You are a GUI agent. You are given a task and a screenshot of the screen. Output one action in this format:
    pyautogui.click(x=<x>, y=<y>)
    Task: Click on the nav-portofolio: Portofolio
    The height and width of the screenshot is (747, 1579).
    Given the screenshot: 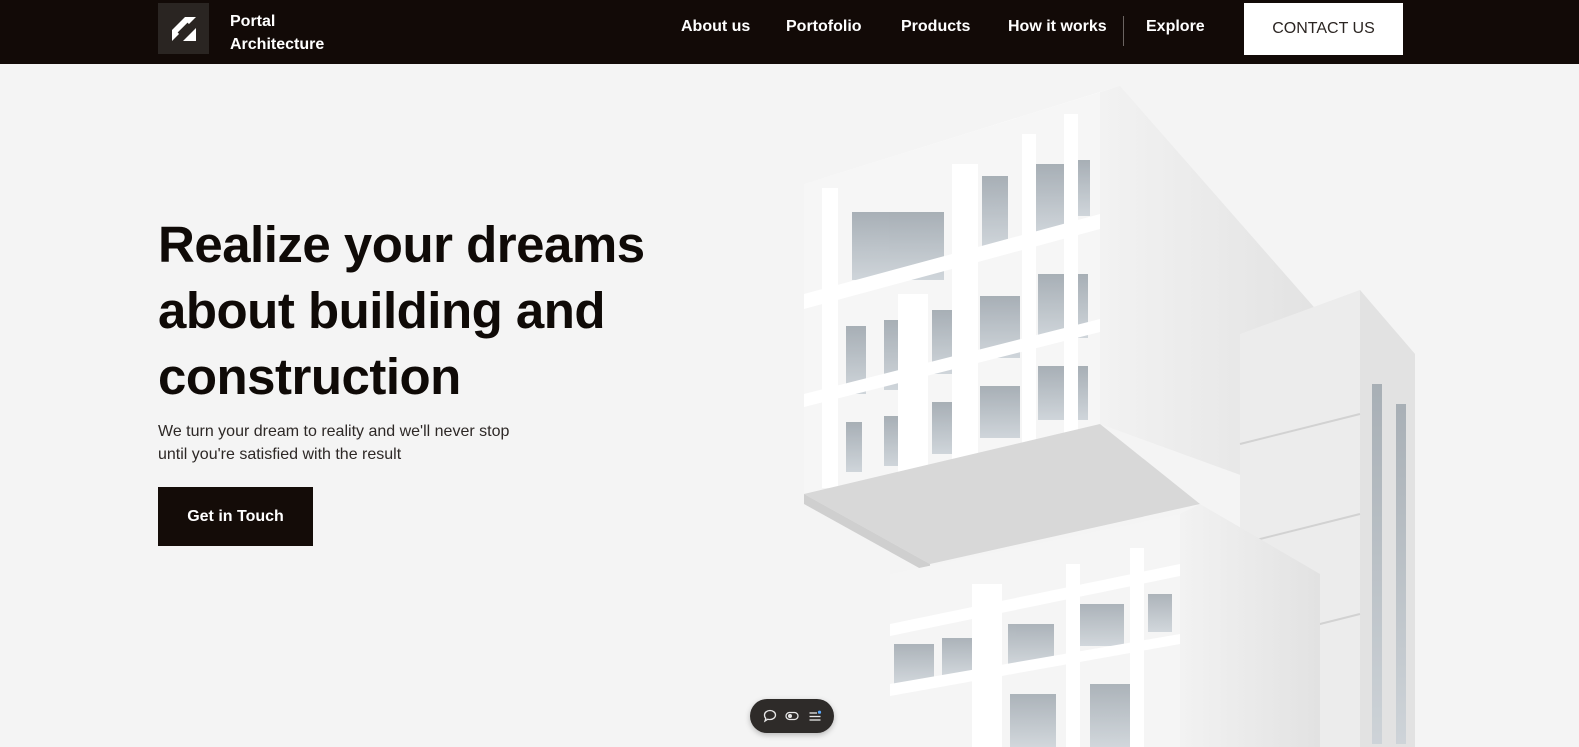 What is the action you would take?
    pyautogui.click(x=824, y=27)
    